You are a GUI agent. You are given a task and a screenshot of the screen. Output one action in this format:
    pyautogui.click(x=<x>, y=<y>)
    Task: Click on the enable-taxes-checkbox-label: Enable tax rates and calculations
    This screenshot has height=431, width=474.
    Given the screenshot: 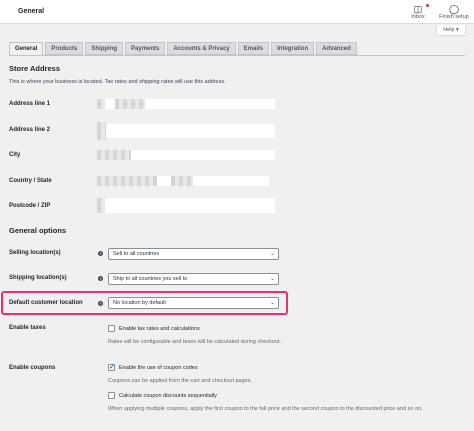 What is the action you would take?
    pyautogui.click(x=159, y=329)
    